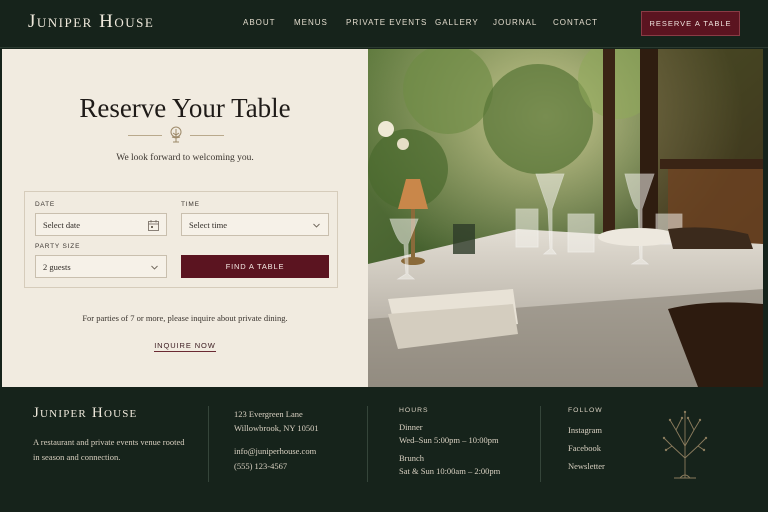 This screenshot has width=768, height=512. Describe the element at coordinates (412, 458) in the screenshot. I see `brunch-label: Brunch` at that location.